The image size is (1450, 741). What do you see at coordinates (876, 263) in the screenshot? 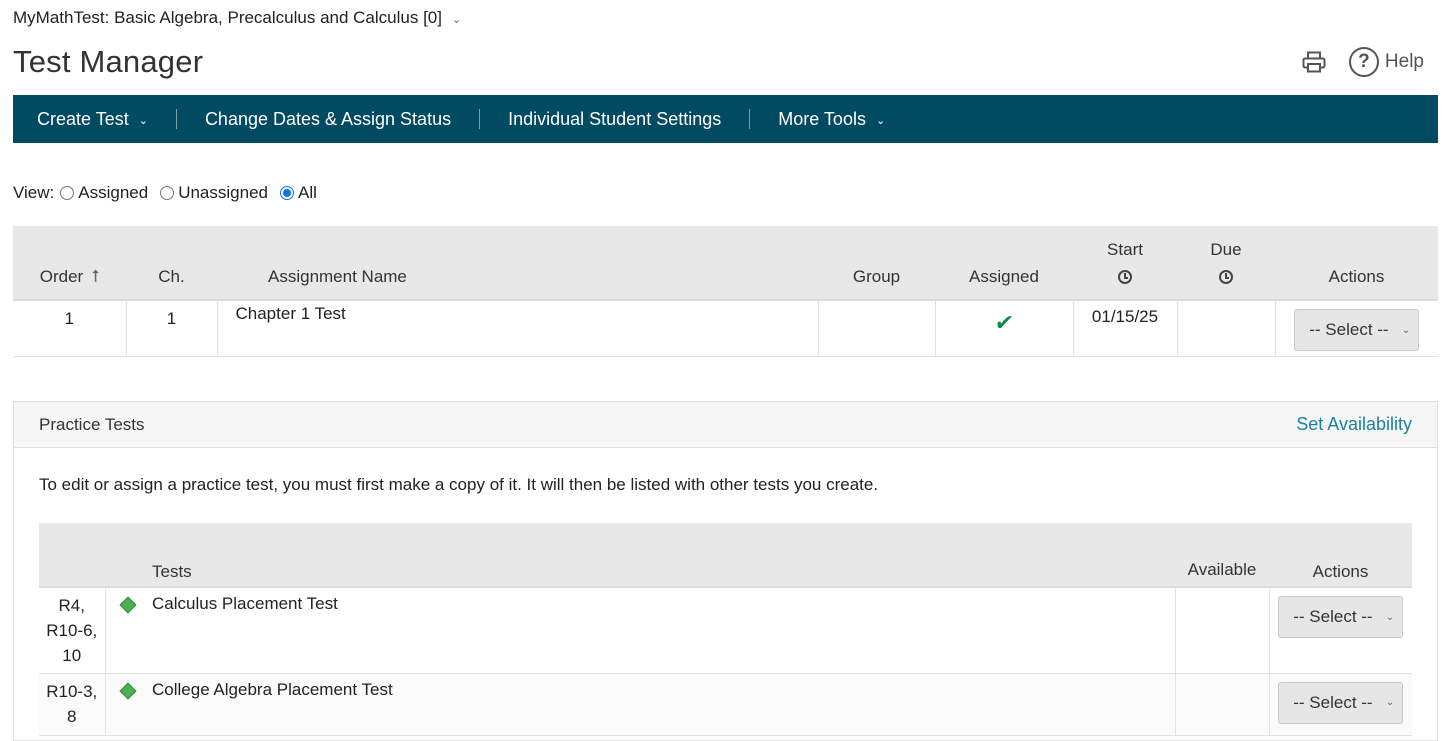
I see `col-group: Group` at bounding box center [876, 263].